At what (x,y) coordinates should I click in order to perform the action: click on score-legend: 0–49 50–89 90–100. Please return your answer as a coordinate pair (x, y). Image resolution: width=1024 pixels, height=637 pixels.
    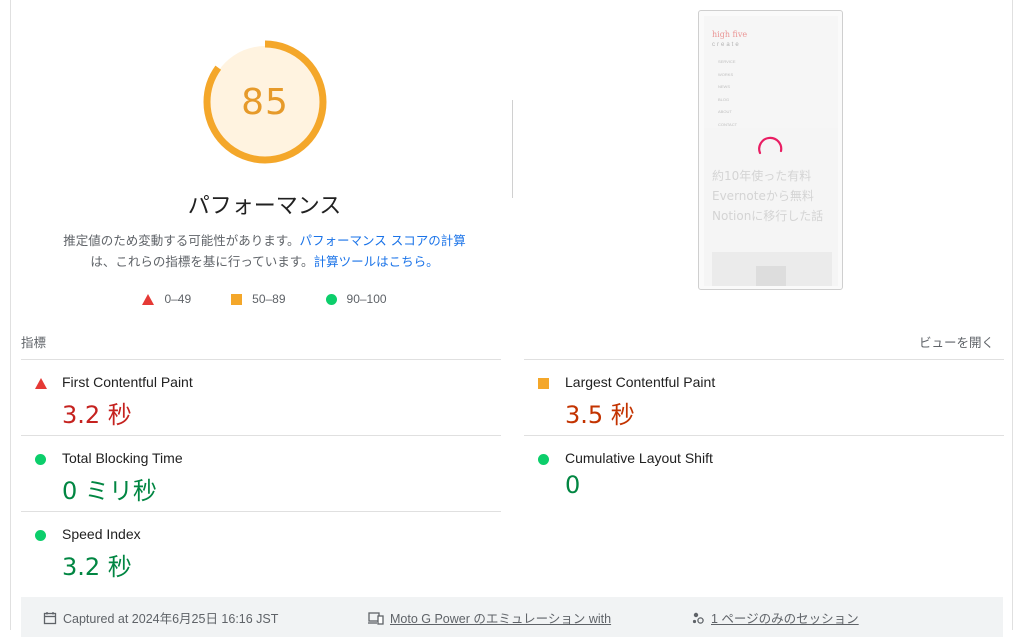
    Looking at the image, I should click on (264, 299).